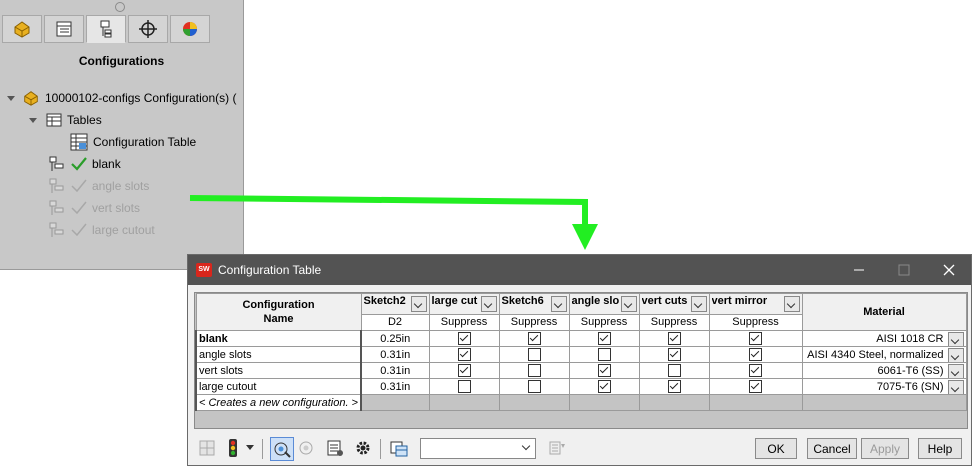 This screenshot has width=980, height=470. Describe the element at coordinates (282, 449) in the screenshot. I see `show-features-button` at that location.